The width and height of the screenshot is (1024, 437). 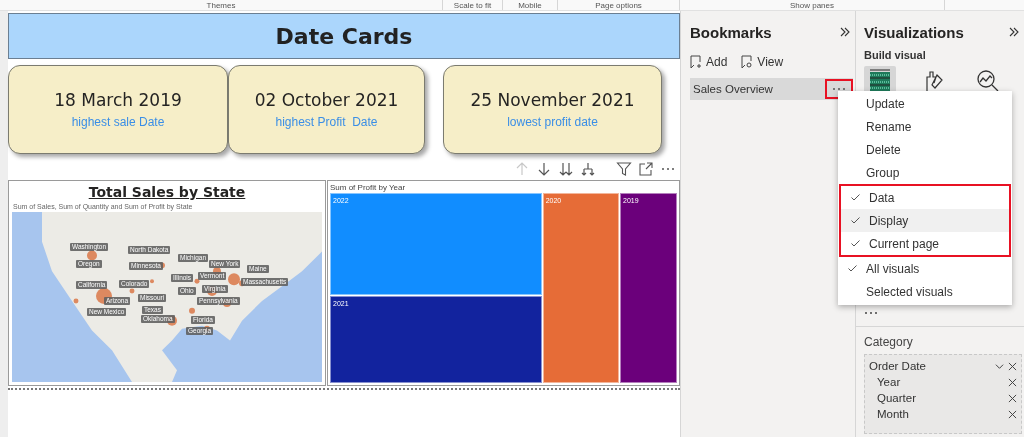 I want to click on pane-title: Visualizations, so click(x=914, y=32).